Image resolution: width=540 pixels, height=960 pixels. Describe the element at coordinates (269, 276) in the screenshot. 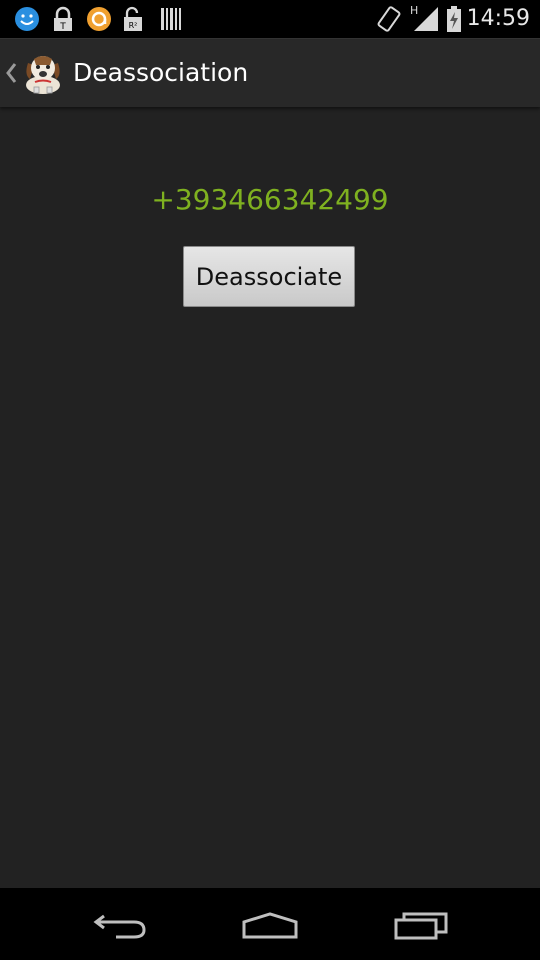

I see `deassociate-button: Deassociate` at that location.